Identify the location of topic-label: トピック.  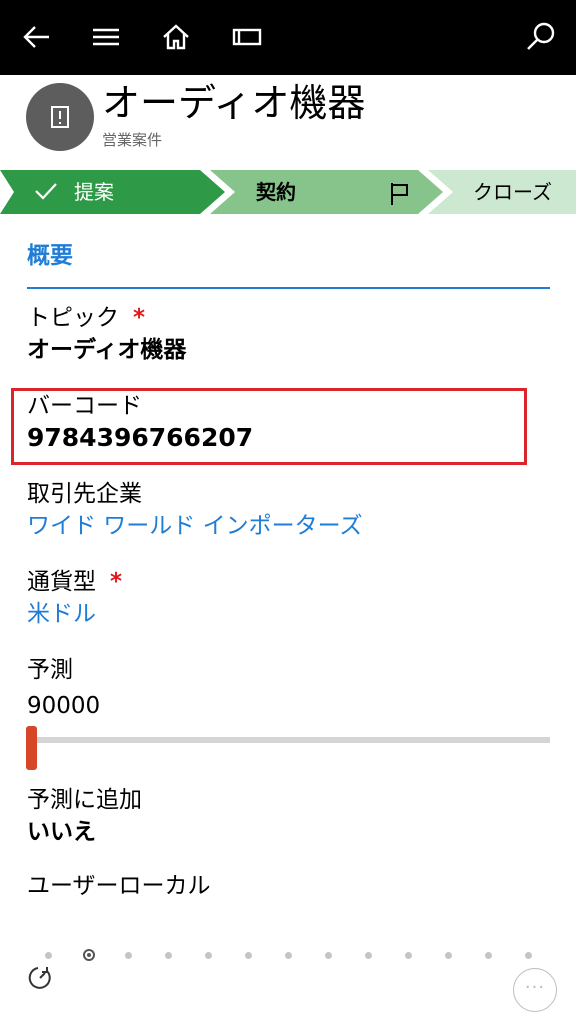
(73, 318).